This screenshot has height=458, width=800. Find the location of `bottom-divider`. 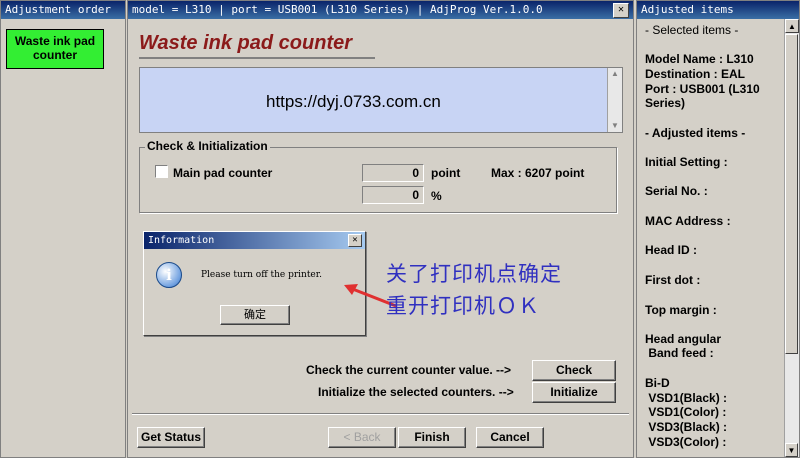

bottom-divider is located at coordinates (380, 414).